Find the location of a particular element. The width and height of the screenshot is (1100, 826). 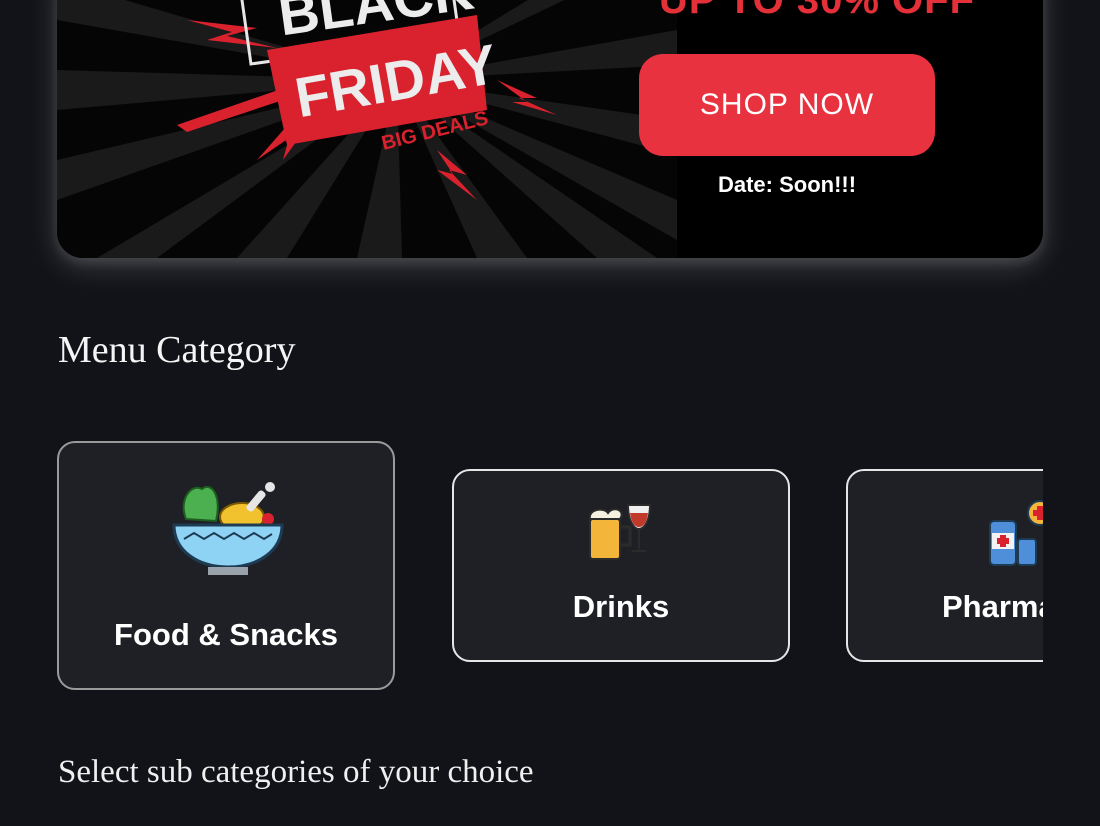

category-label: Pharmacy is located at coordinates (992, 606).